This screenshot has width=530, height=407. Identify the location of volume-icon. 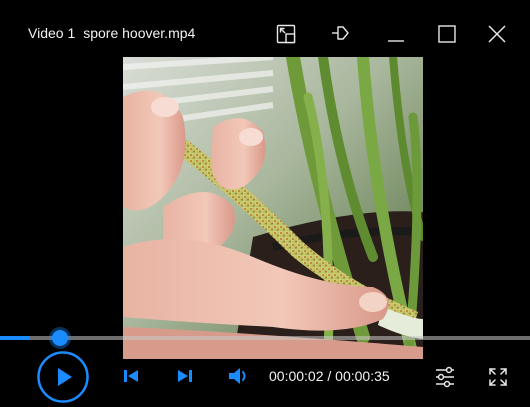
(239, 376).